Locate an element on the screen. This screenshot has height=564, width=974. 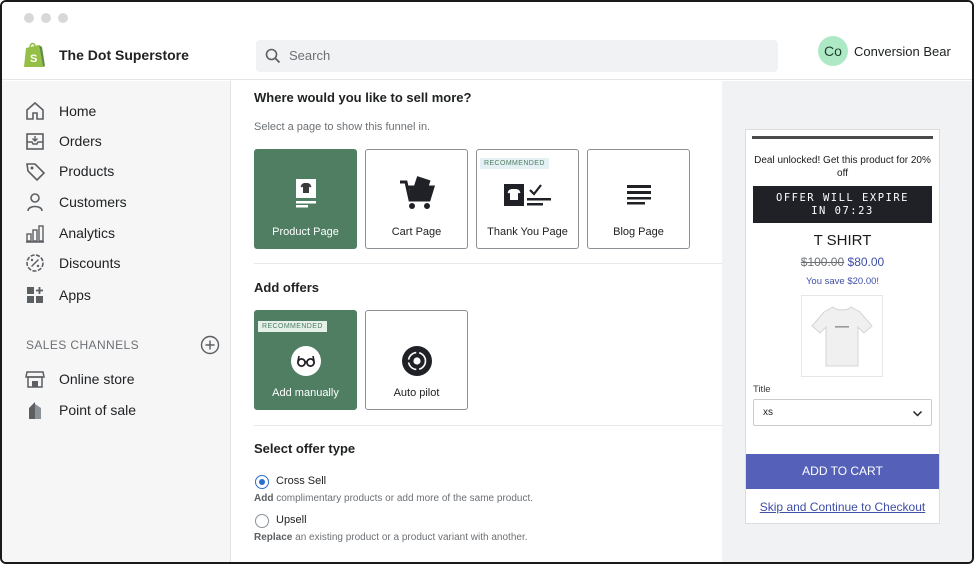
store-icon is located at coordinates (35, 379).